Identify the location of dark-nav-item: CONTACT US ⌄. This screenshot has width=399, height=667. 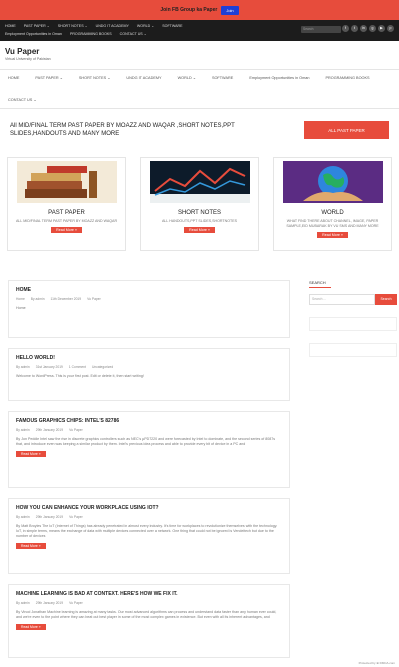
(133, 34).